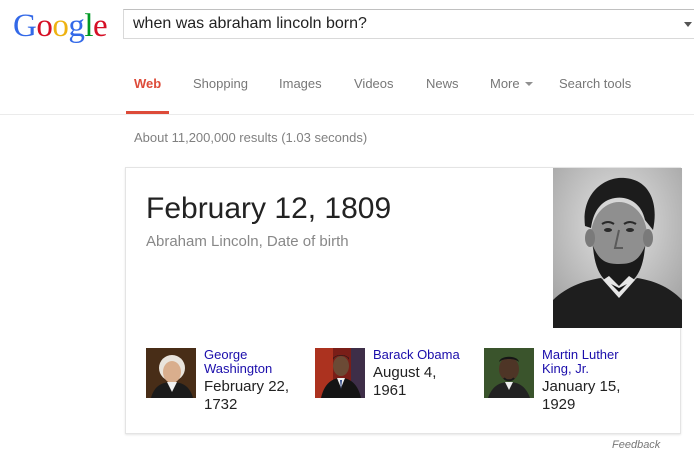  What do you see at coordinates (247, 241) in the screenshot?
I see `answer-subtitle: Abraham Lincoln, Date of birth` at bounding box center [247, 241].